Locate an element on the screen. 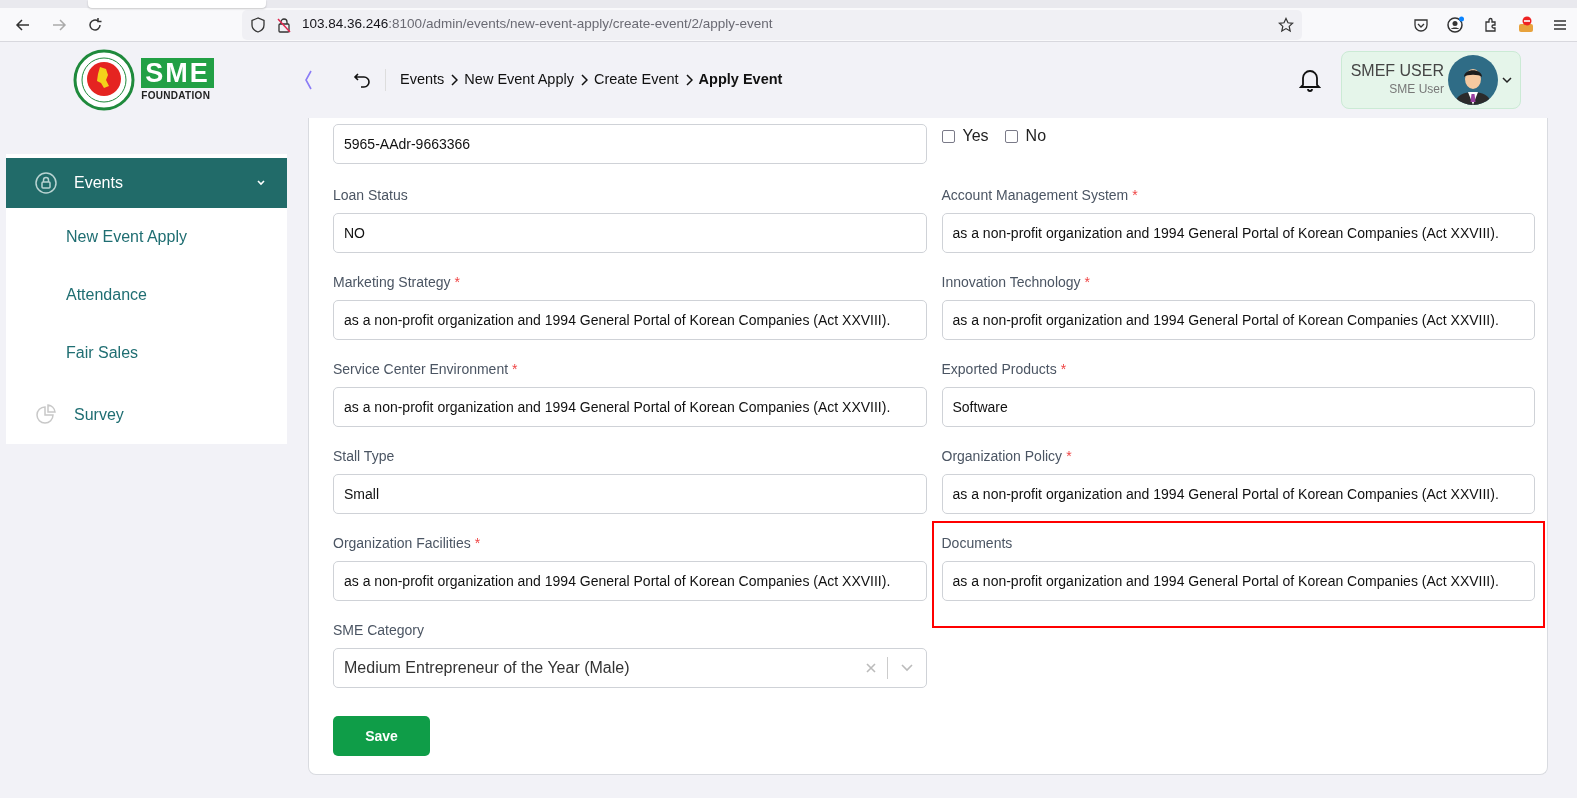 This screenshot has width=1577, height=798. text-field: NO is located at coordinates (630, 233).